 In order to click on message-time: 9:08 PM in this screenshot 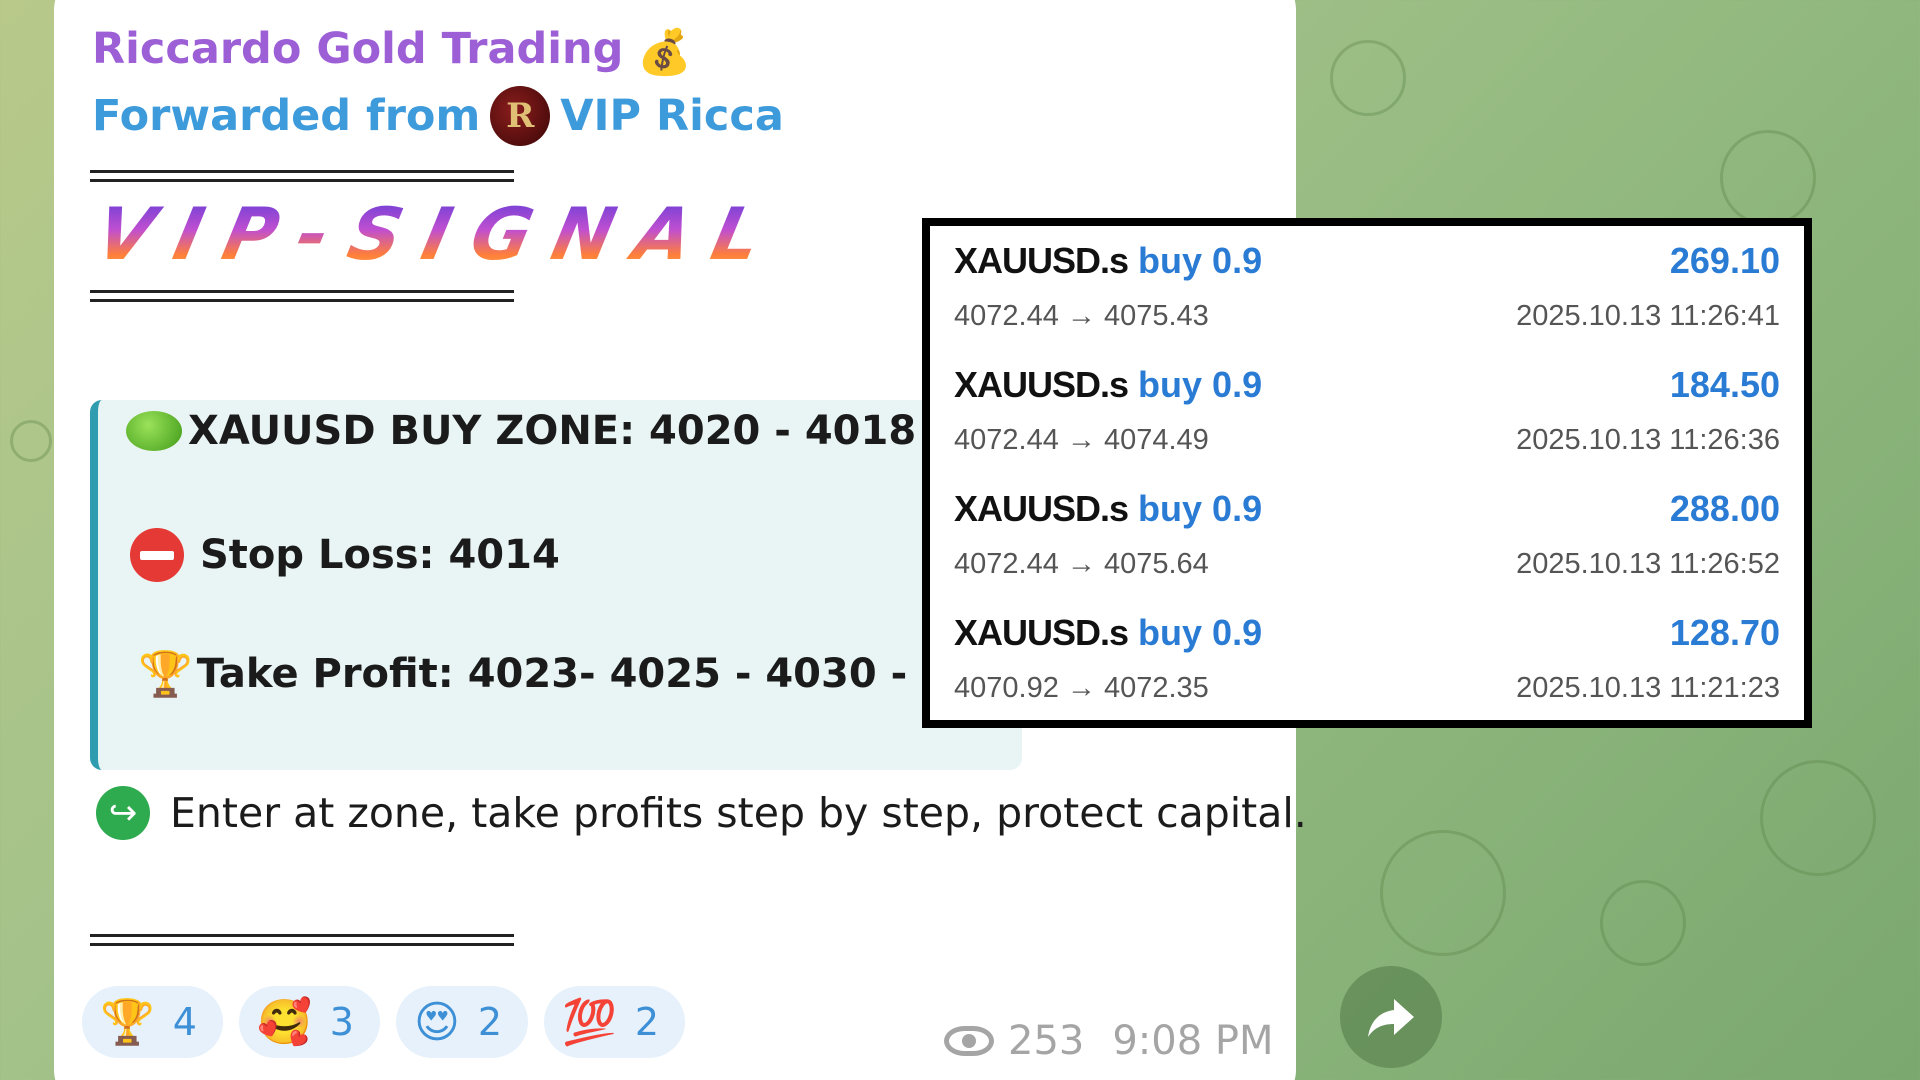, I will do `click(1193, 1041)`.